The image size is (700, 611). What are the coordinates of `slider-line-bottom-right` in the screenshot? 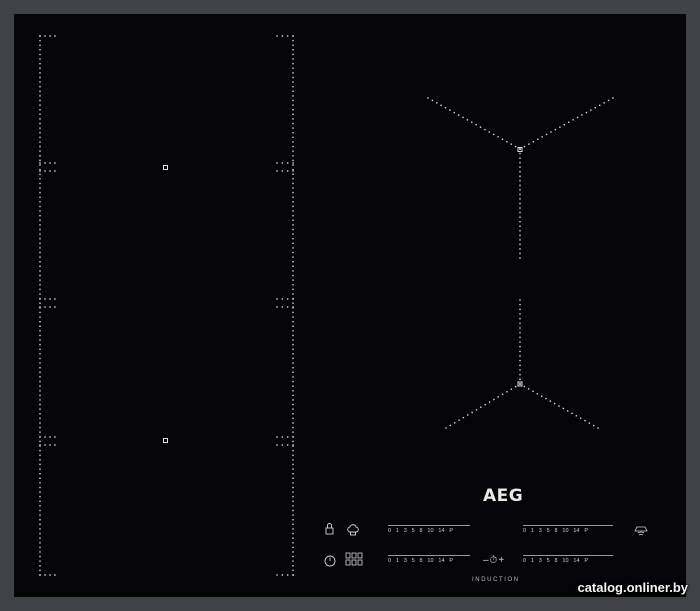 It's located at (568, 555).